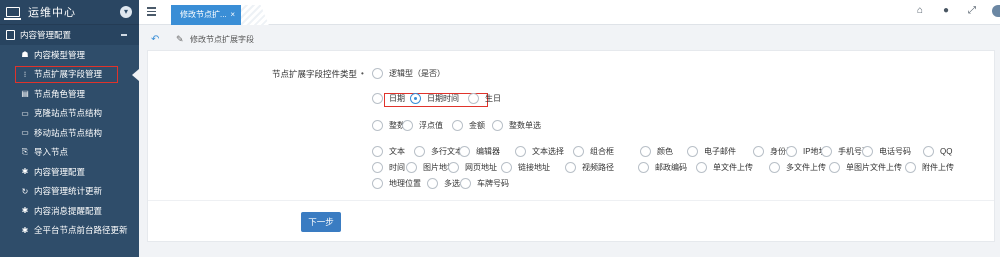  Describe the element at coordinates (937, 151) in the screenshot. I see `field-type-option: QQ` at that location.